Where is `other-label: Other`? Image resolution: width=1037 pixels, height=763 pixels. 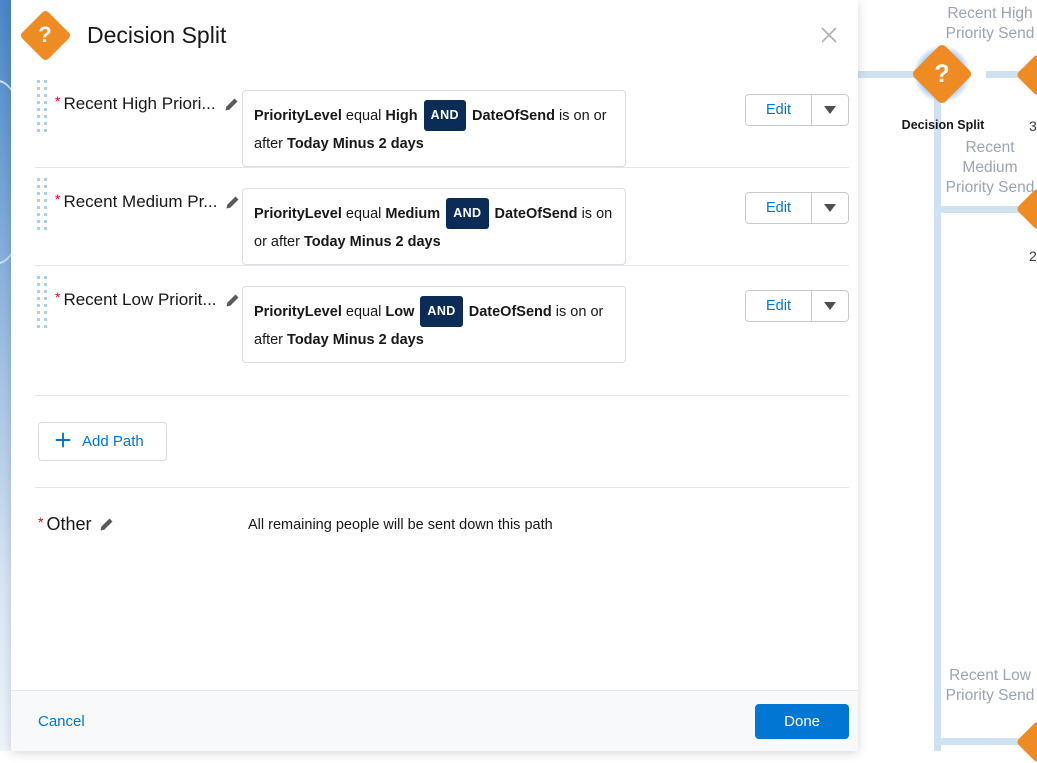
other-label: Other is located at coordinates (69, 524).